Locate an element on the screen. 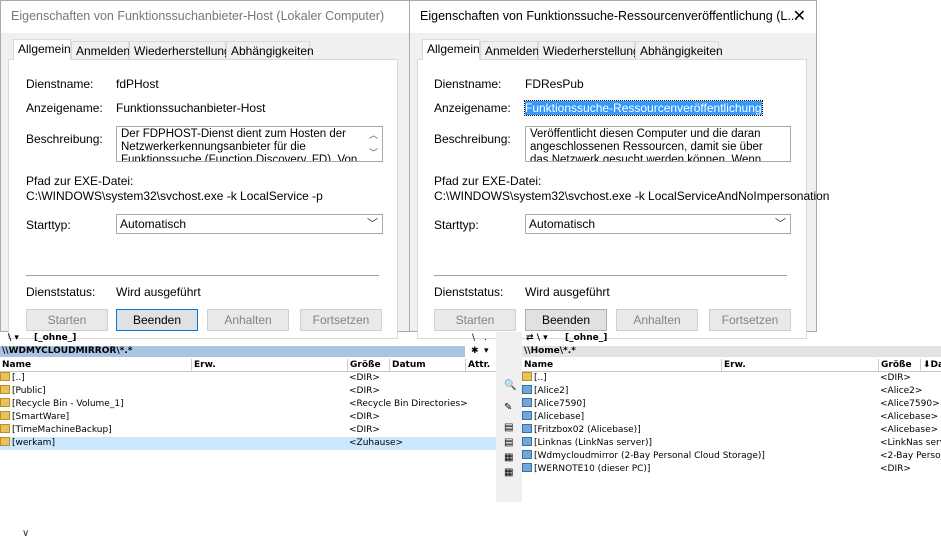 This screenshot has width=941, height=548. close-icon: ✕ is located at coordinates (799, 16).